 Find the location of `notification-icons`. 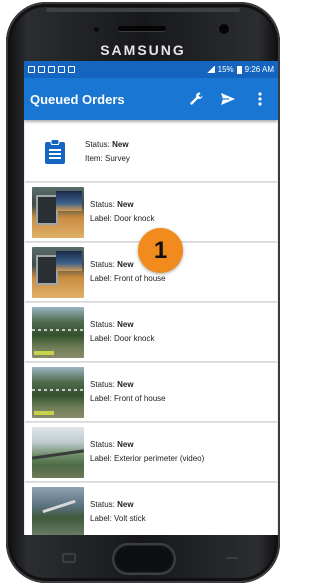

notification-icons is located at coordinates (51, 69).